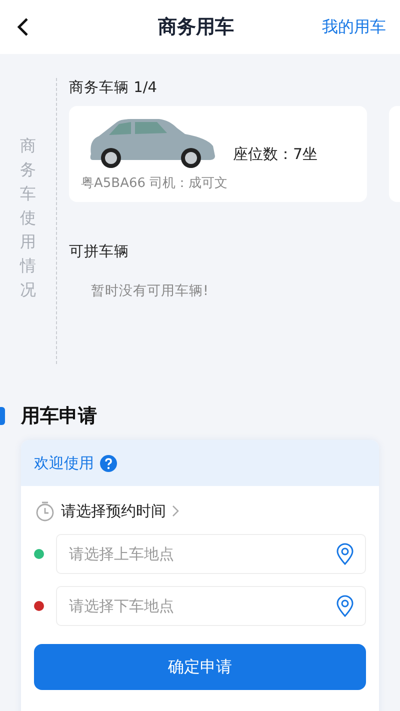  Describe the element at coordinates (155, 183) in the screenshot. I see `vehicle-info: 粤A5BA66 司机：成可文` at that location.